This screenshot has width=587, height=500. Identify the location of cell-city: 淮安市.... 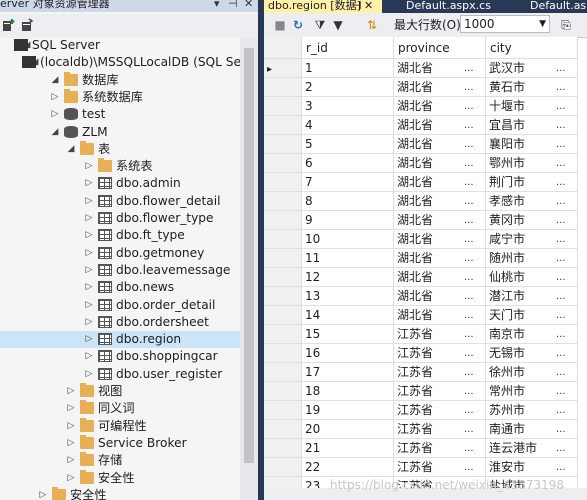
(532, 467).